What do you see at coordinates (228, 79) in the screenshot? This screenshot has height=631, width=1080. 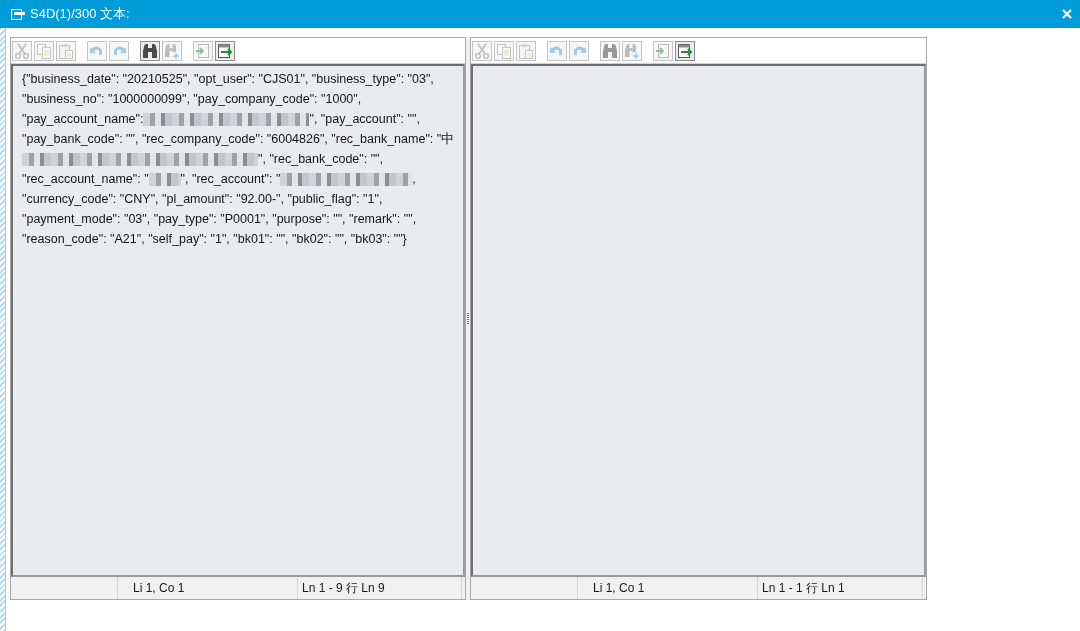 I see `code-text: {"business_date": "20210525", "opt_user": "CJS01", "business_type": "03",` at bounding box center [228, 79].